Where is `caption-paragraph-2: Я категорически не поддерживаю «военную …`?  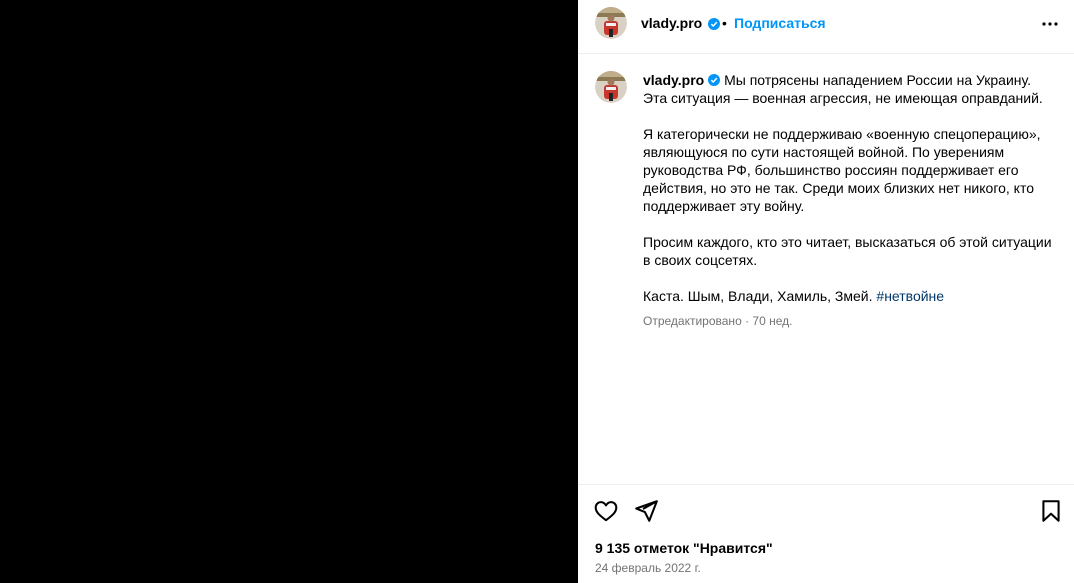
caption-paragraph-2: Я категорически не поддерживаю «военную … is located at coordinates (842, 170).